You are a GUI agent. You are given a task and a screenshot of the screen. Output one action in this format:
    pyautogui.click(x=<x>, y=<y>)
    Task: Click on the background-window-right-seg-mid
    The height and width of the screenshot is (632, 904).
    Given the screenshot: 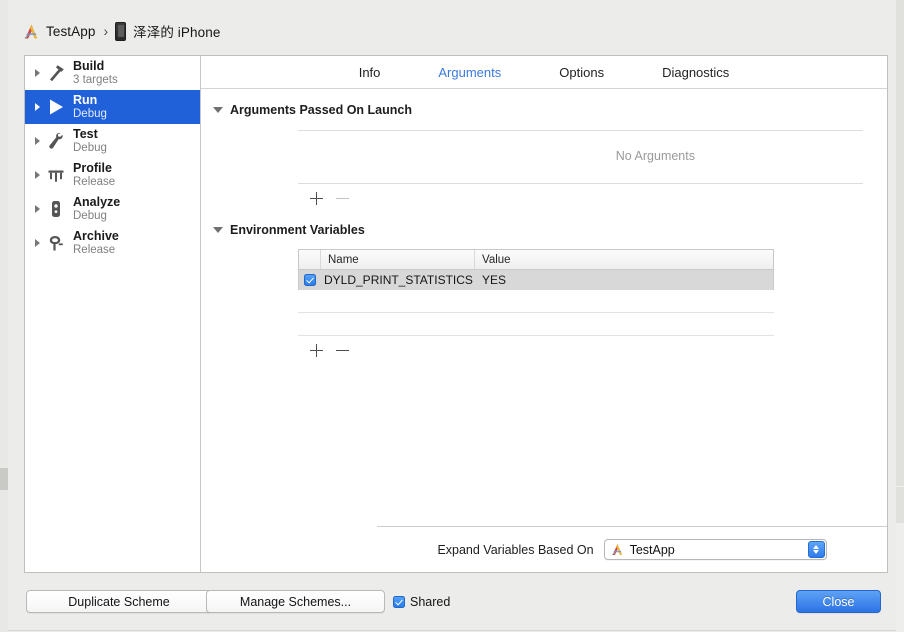 What is the action you would take?
    pyautogui.click(x=900, y=505)
    